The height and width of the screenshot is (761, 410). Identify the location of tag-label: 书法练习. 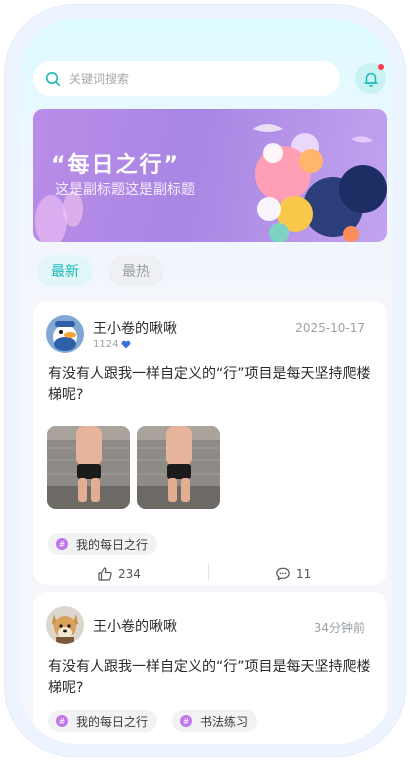
(224, 721).